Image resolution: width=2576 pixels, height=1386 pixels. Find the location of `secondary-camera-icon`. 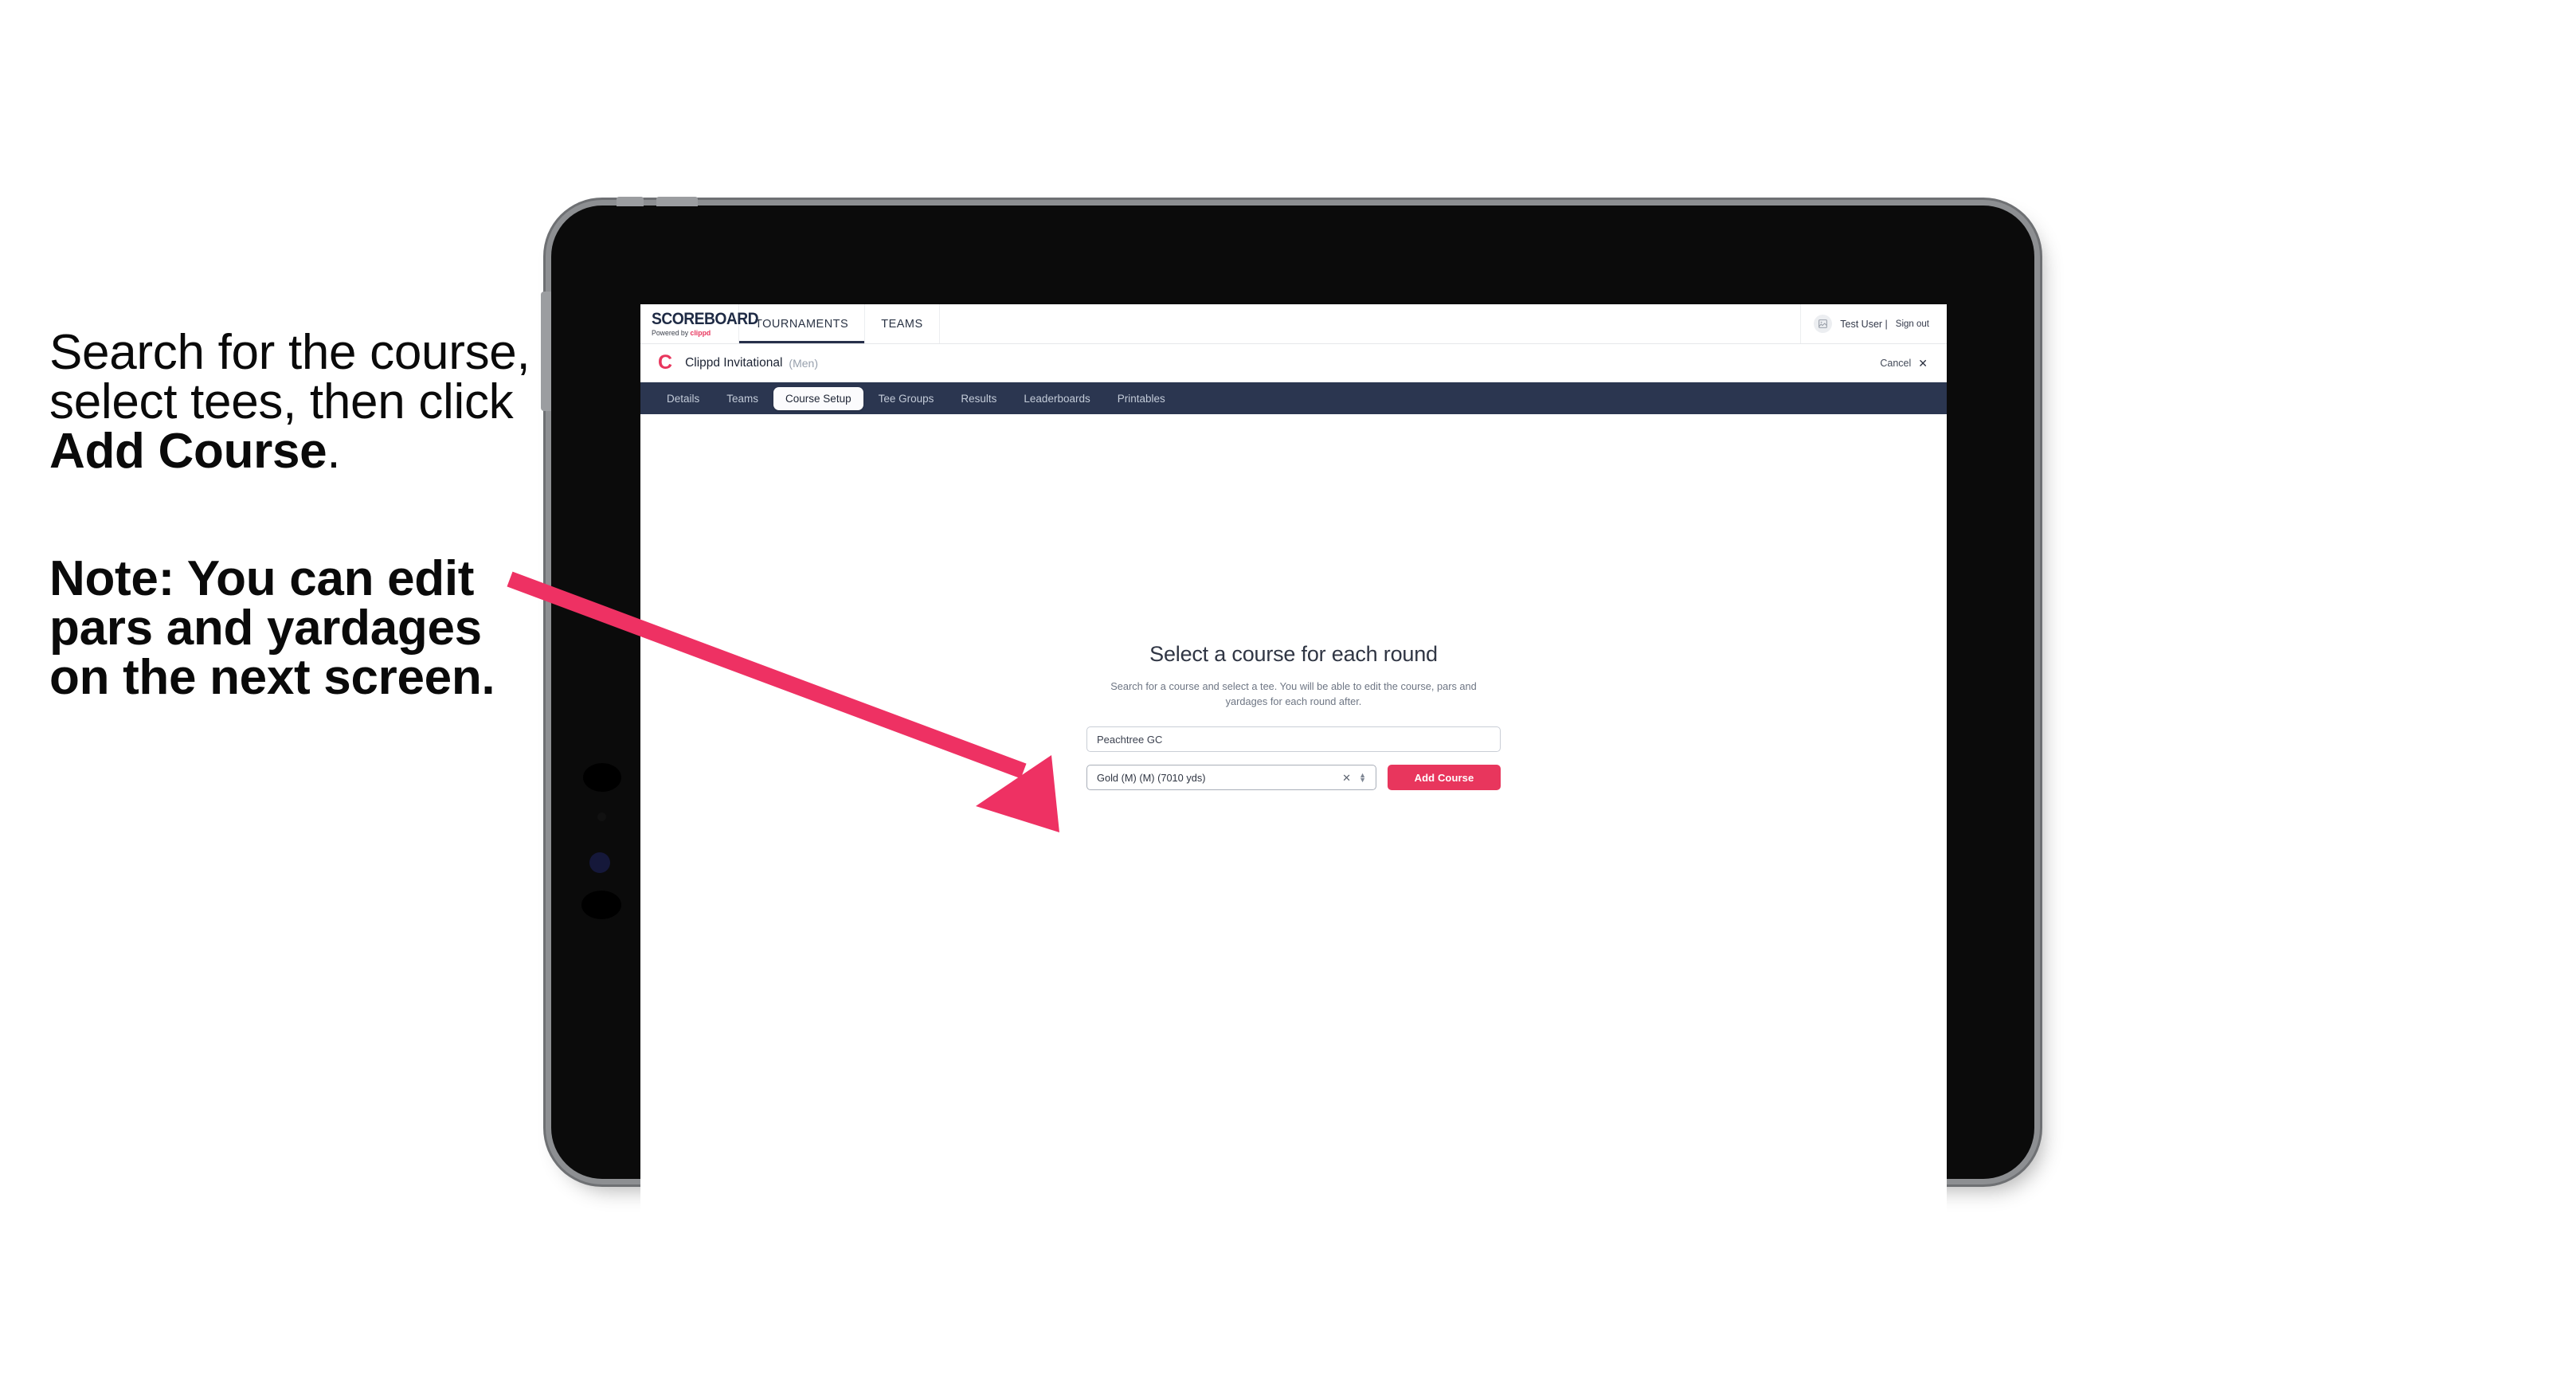

secondary-camera-icon is located at coordinates (601, 905).